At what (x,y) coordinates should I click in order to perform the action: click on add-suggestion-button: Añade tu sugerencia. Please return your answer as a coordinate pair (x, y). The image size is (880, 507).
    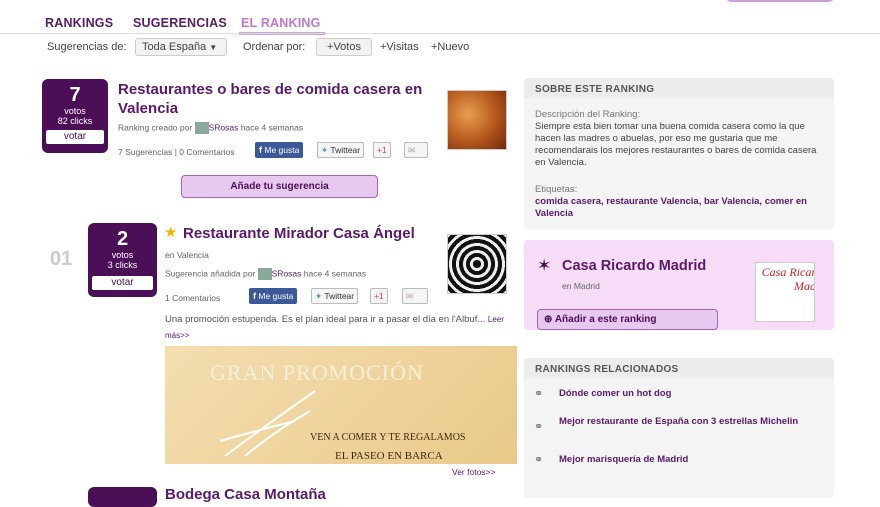
    Looking at the image, I should click on (279, 186).